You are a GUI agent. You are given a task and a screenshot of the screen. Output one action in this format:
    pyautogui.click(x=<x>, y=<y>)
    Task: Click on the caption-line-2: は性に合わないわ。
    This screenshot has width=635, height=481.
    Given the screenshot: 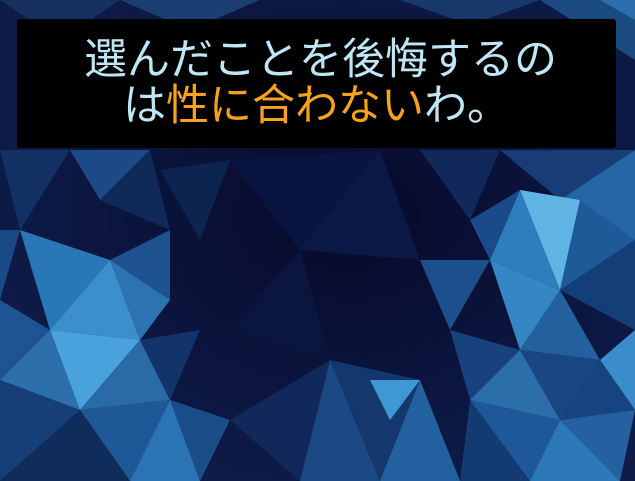 What is the action you would take?
    pyautogui.click(x=316, y=106)
    